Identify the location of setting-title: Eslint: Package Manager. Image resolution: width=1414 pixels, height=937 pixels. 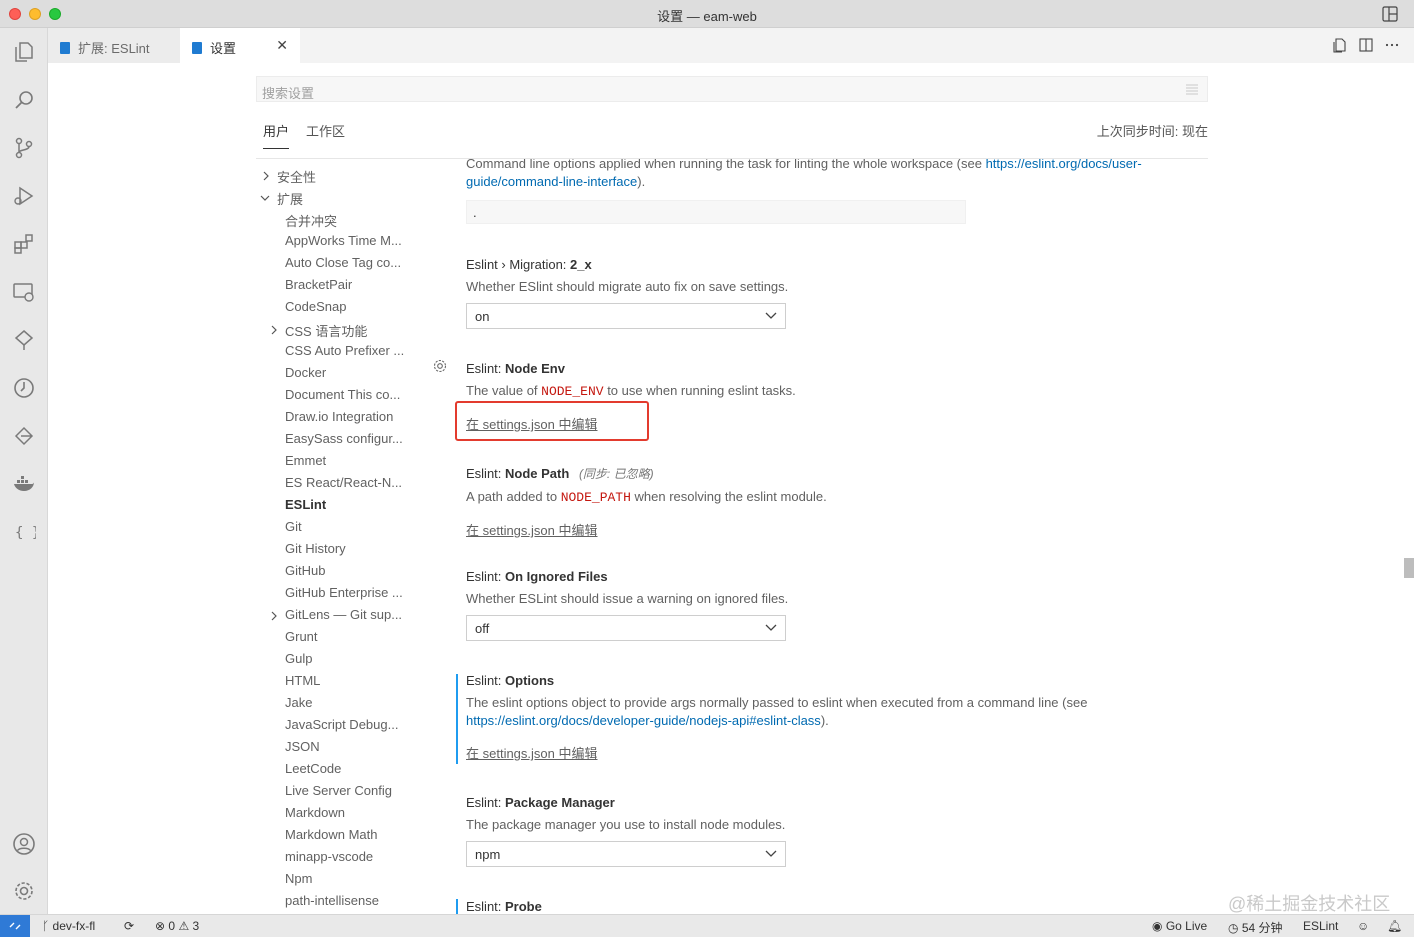
(836, 802).